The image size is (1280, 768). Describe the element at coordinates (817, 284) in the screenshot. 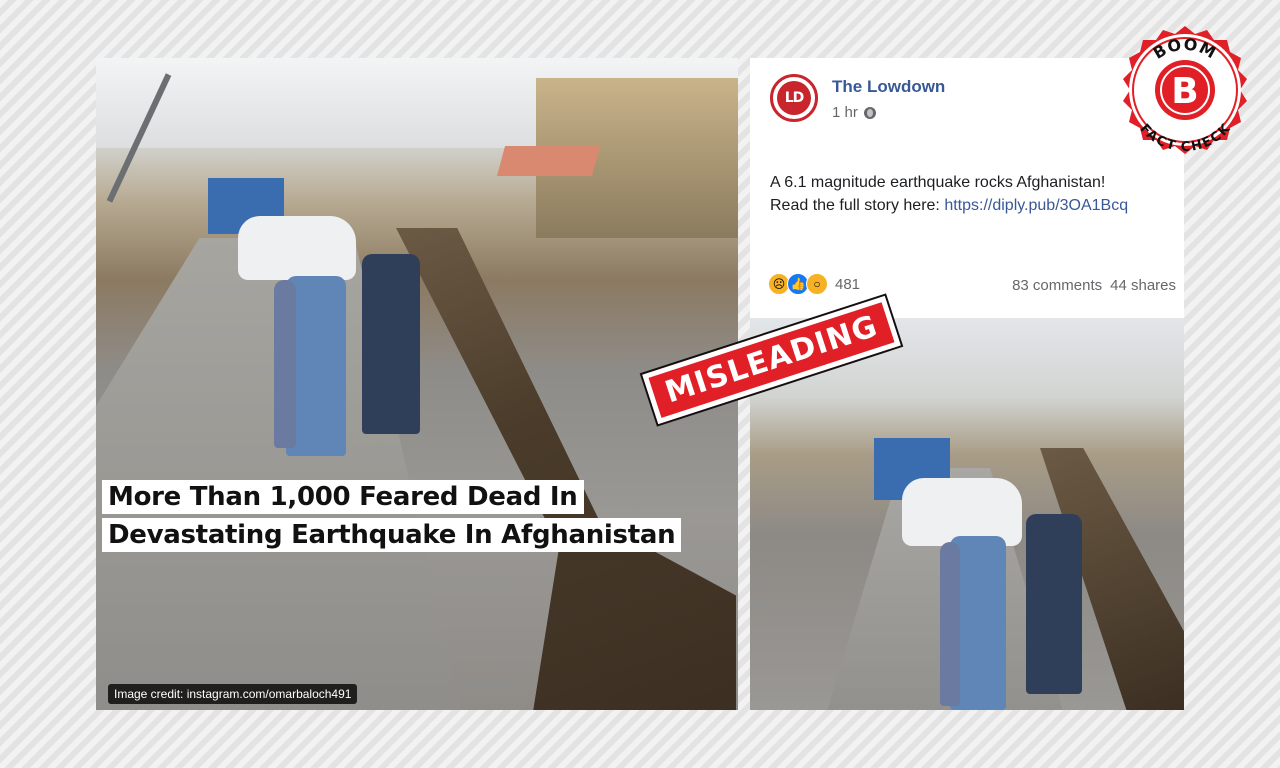

I see `wow-reaction-icon: ○` at that location.